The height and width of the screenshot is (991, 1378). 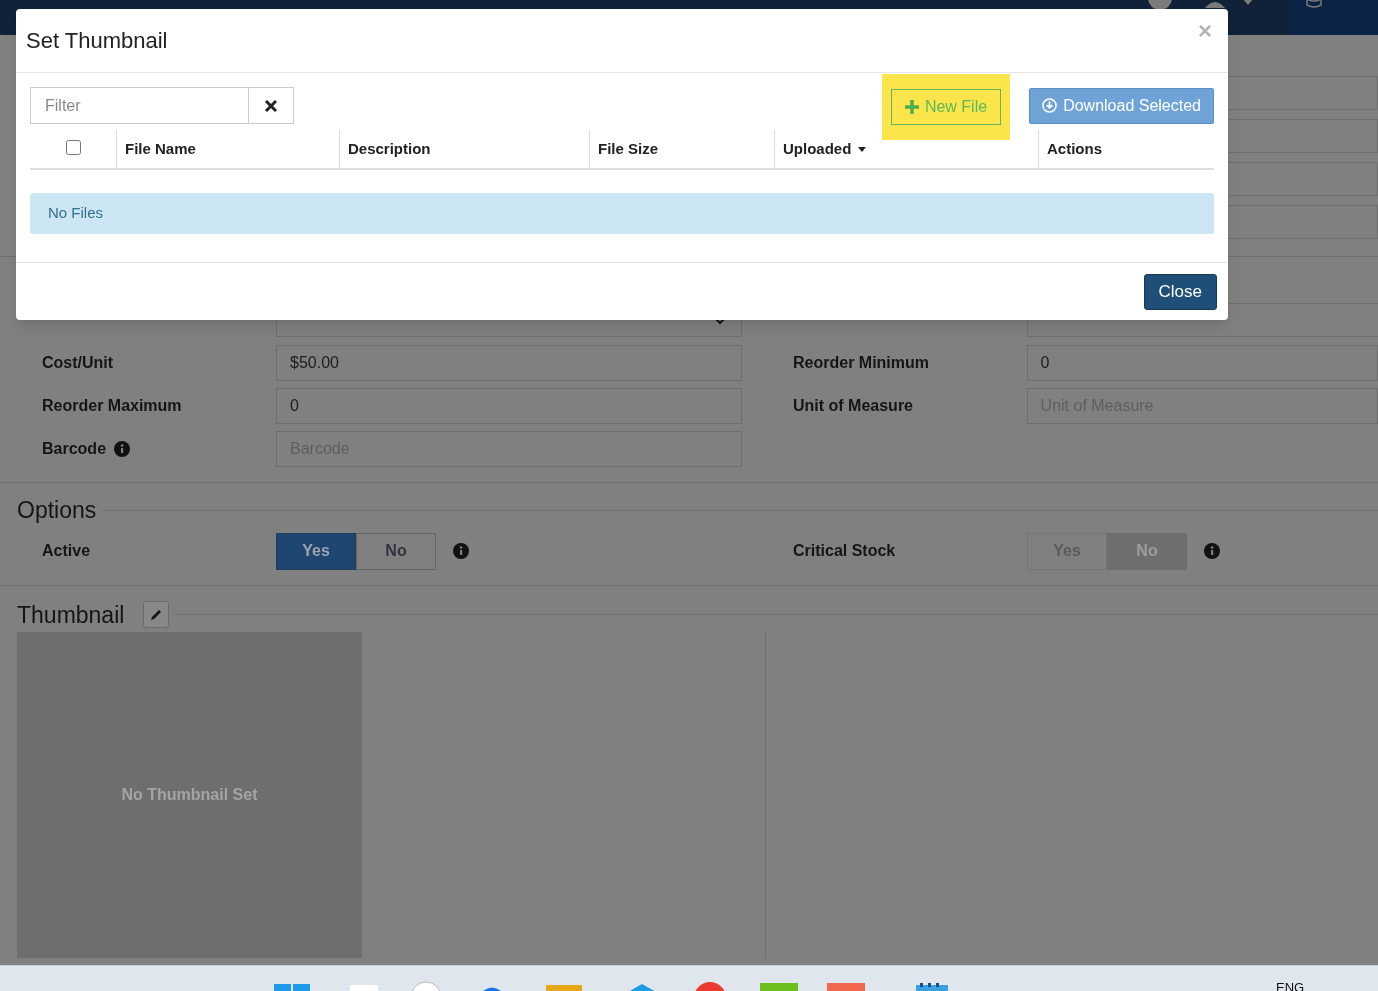 What do you see at coordinates (74, 449) in the screenshot?
I see `field-label: Barcode` at bounding box center [74, 449].